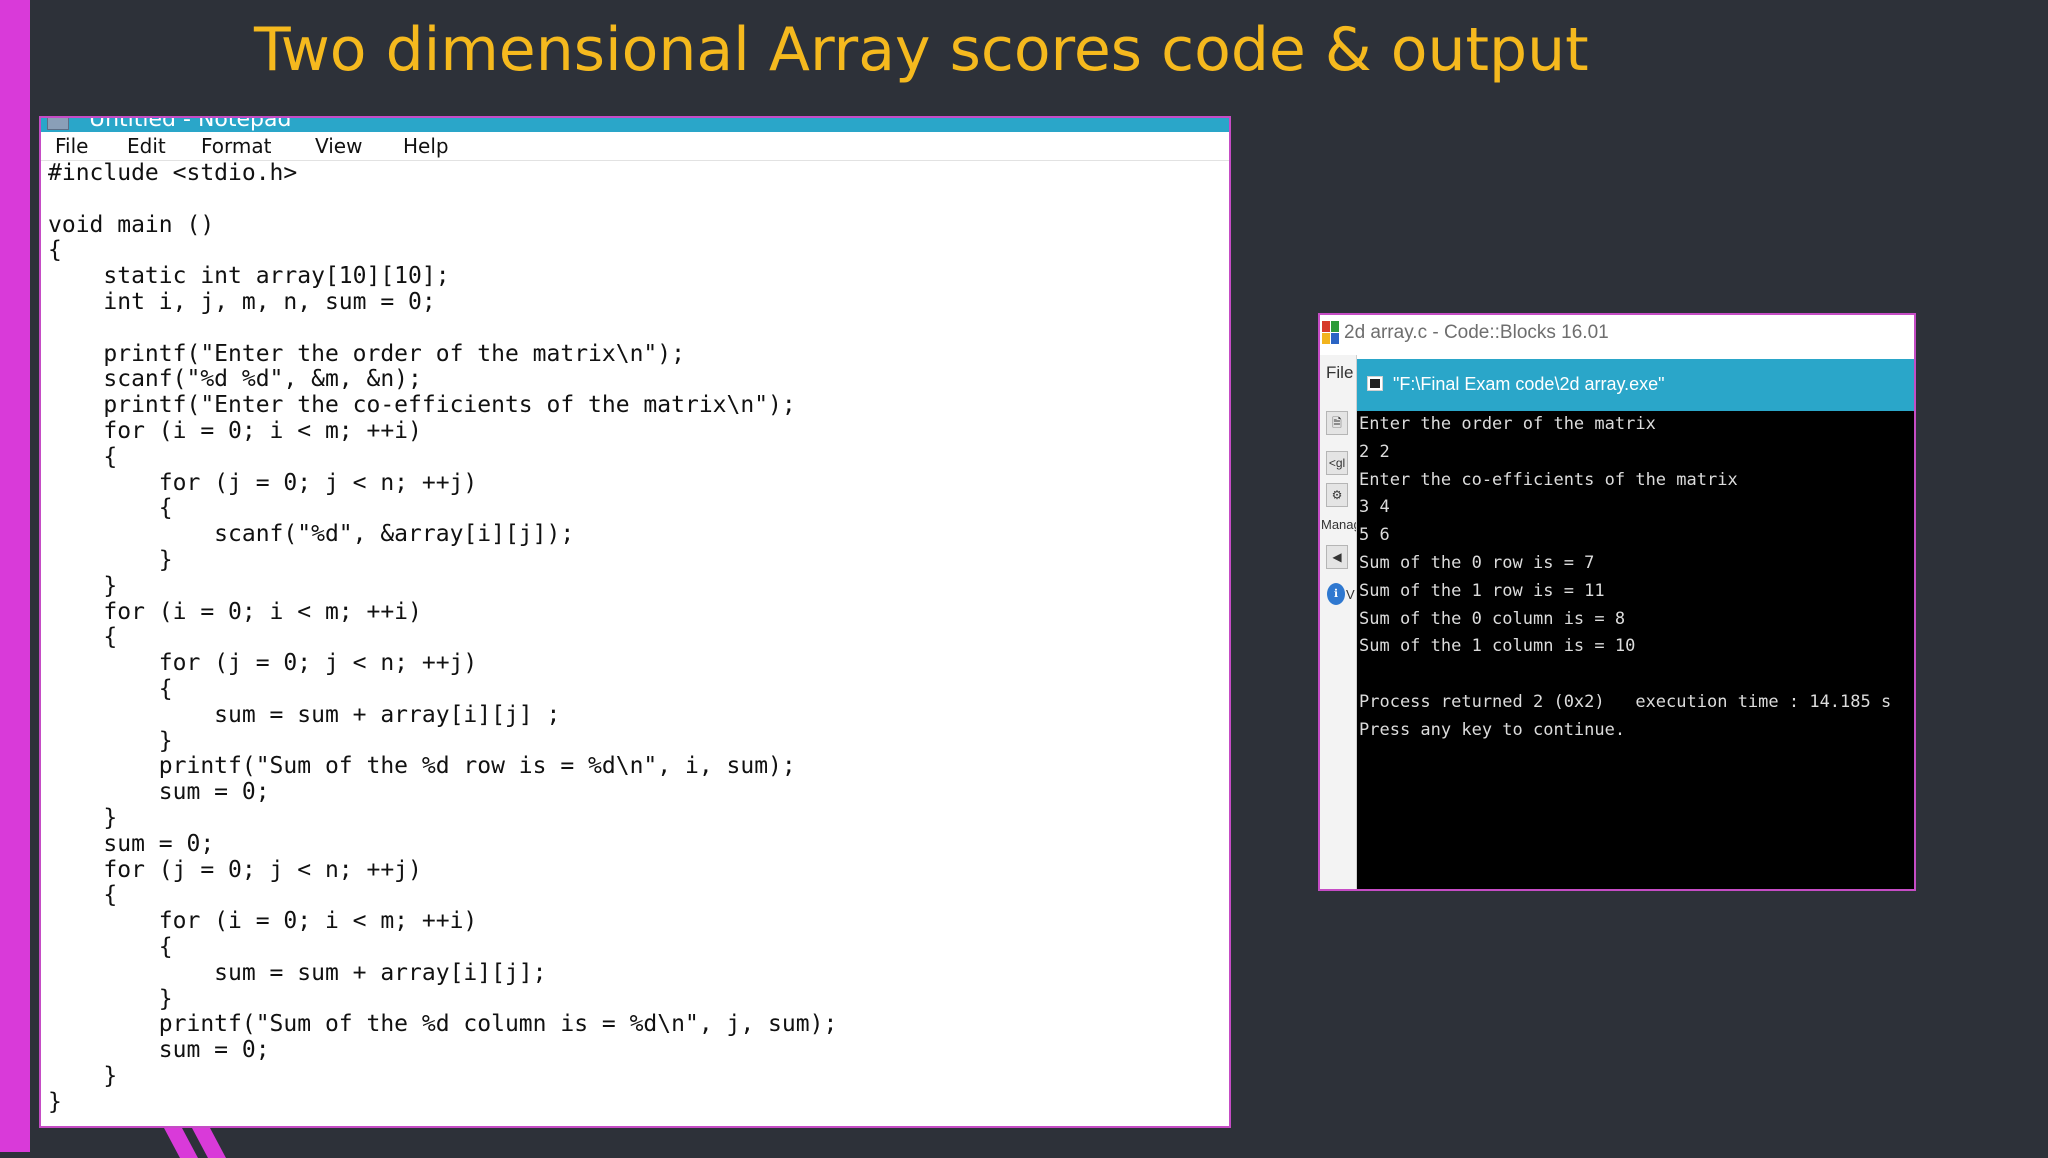  What do you see at coordinates (1617, 335) in the screenshot?
I see `codeblocks-titlebar: 2d array.c - Code::Blocks 16.01` at bounding box center [1617, 335].